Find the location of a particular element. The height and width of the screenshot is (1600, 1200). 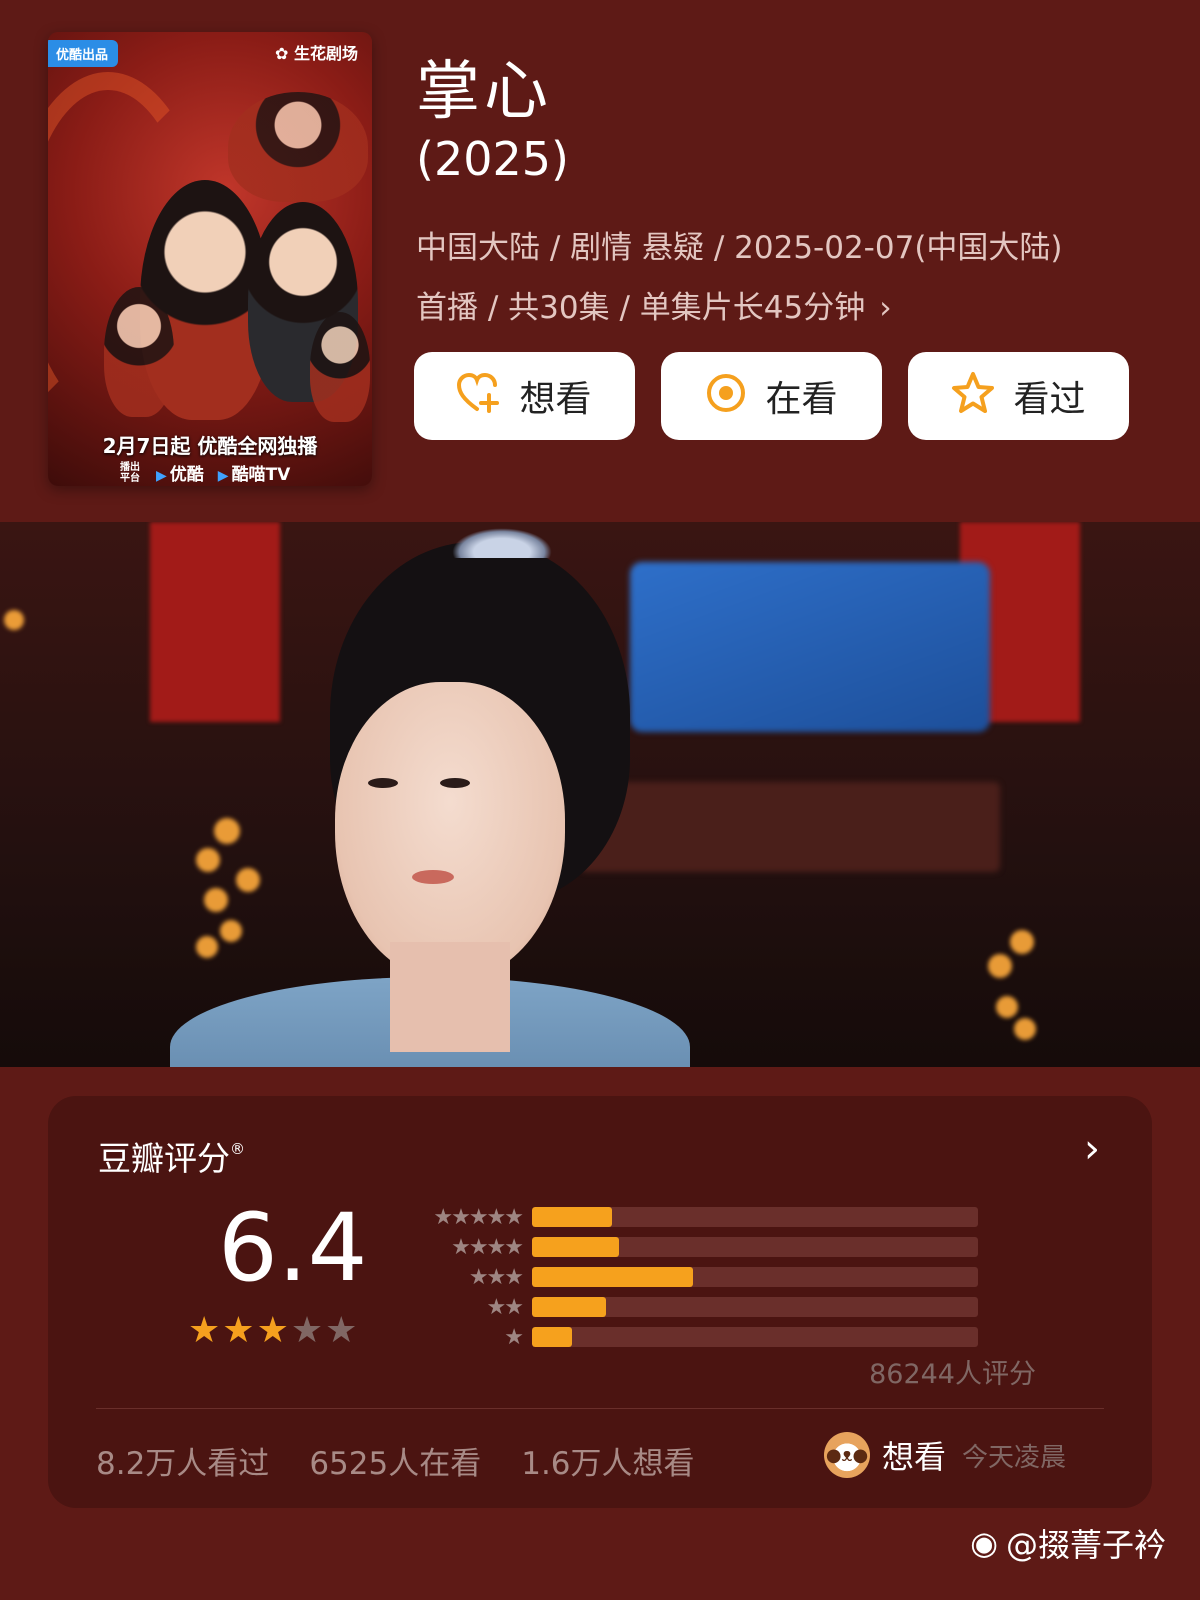

watched-button: 看过 is located at coordinates (1018, 396).